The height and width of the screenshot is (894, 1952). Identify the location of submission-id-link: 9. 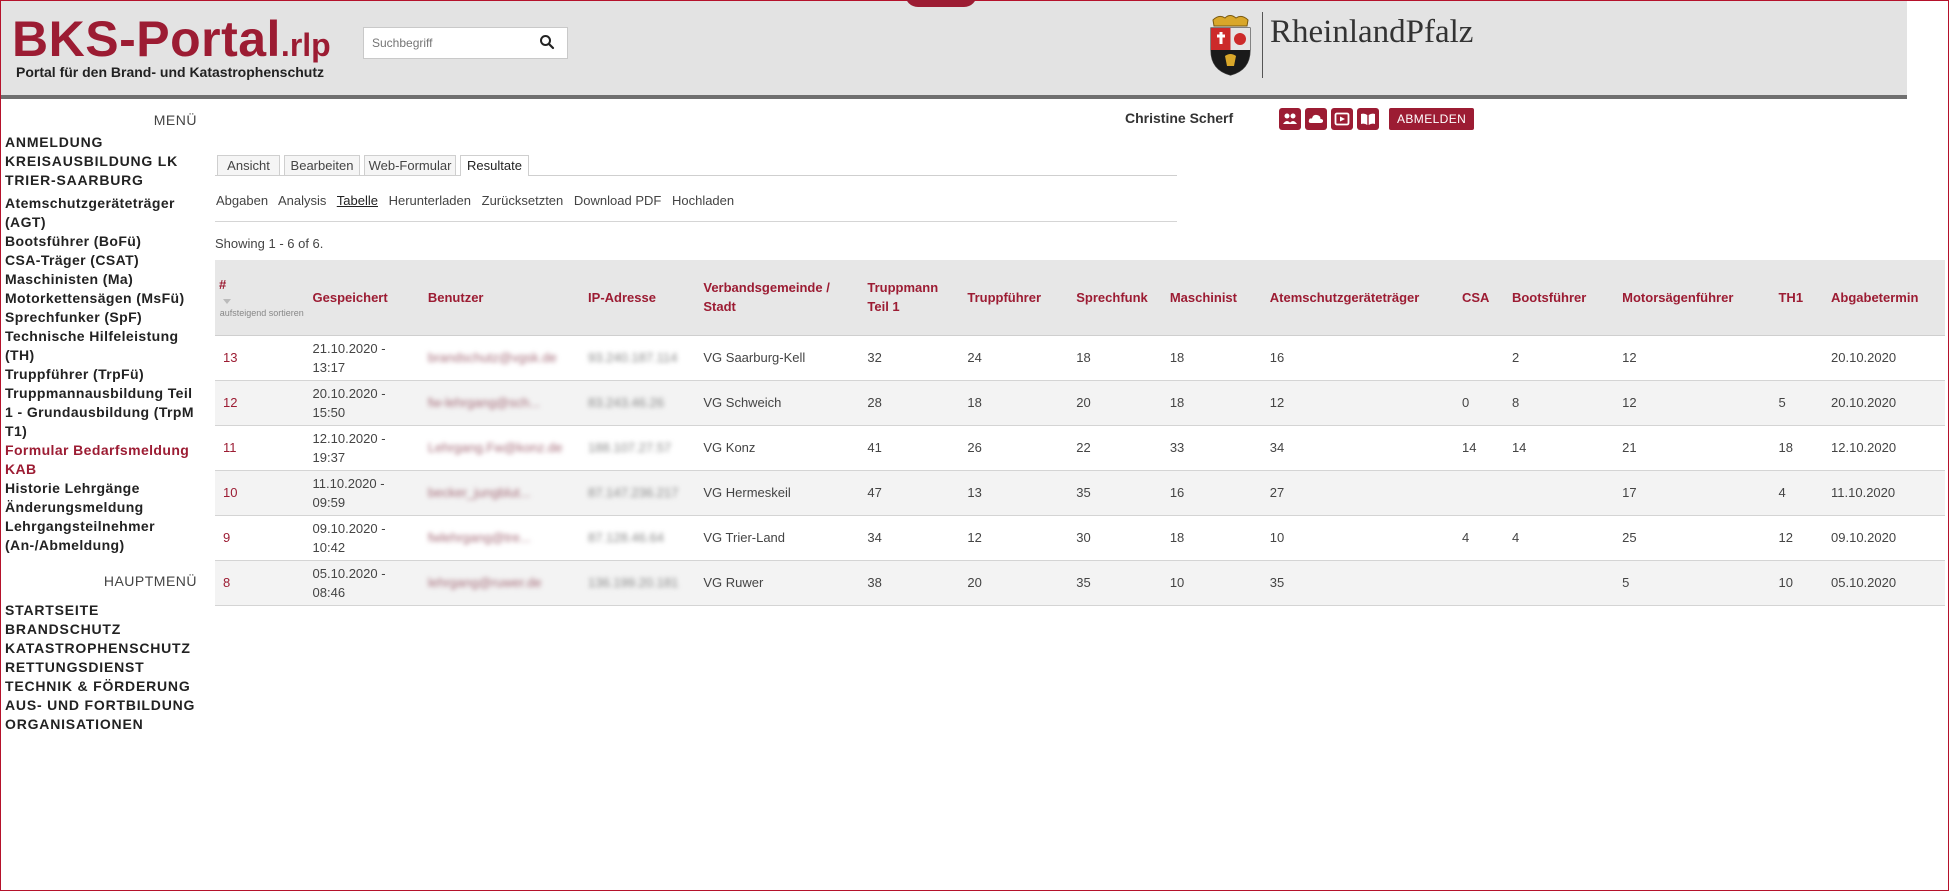
(262, 537).